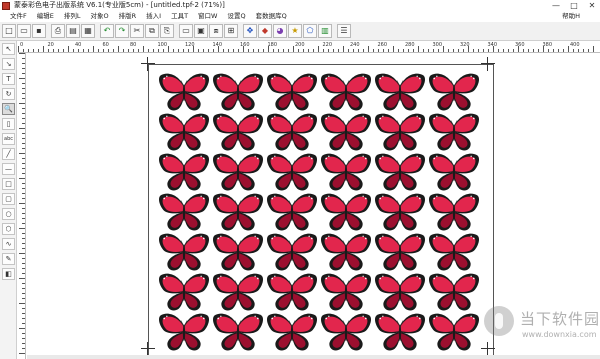  Describe the element at coordinates (250, 31) in the screenshot. I see `move-button: ✥` at that location.